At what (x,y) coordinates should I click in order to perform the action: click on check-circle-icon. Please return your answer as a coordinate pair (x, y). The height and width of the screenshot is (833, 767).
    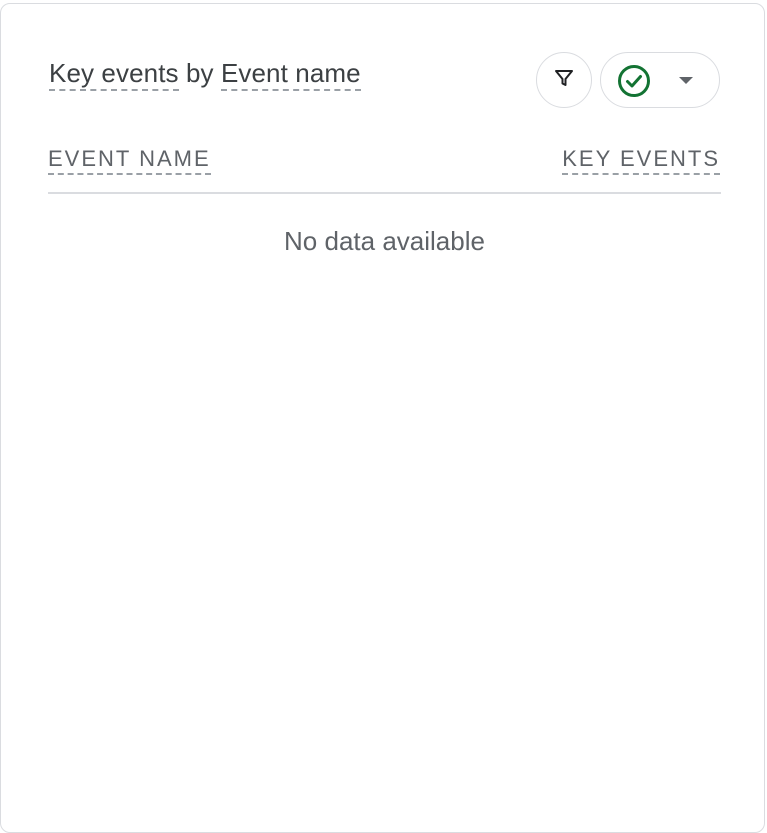
    Looking at the image, I should click on (634, 83).